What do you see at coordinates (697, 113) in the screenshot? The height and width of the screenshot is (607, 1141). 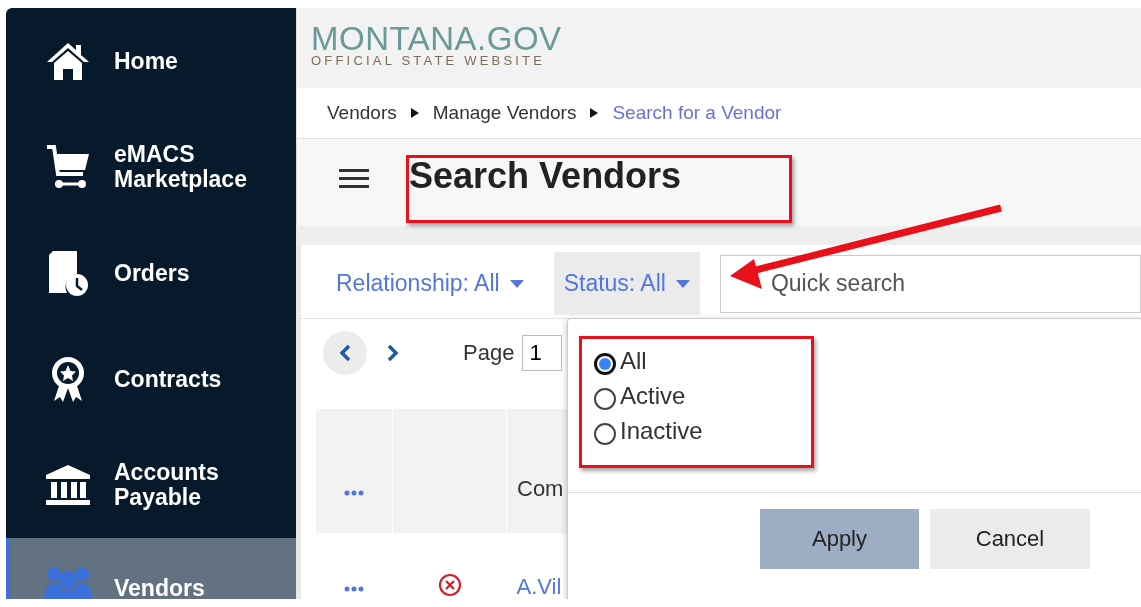 I see `breadcrumb-link: Search for a Vendor` at bounding box center [697, 113].